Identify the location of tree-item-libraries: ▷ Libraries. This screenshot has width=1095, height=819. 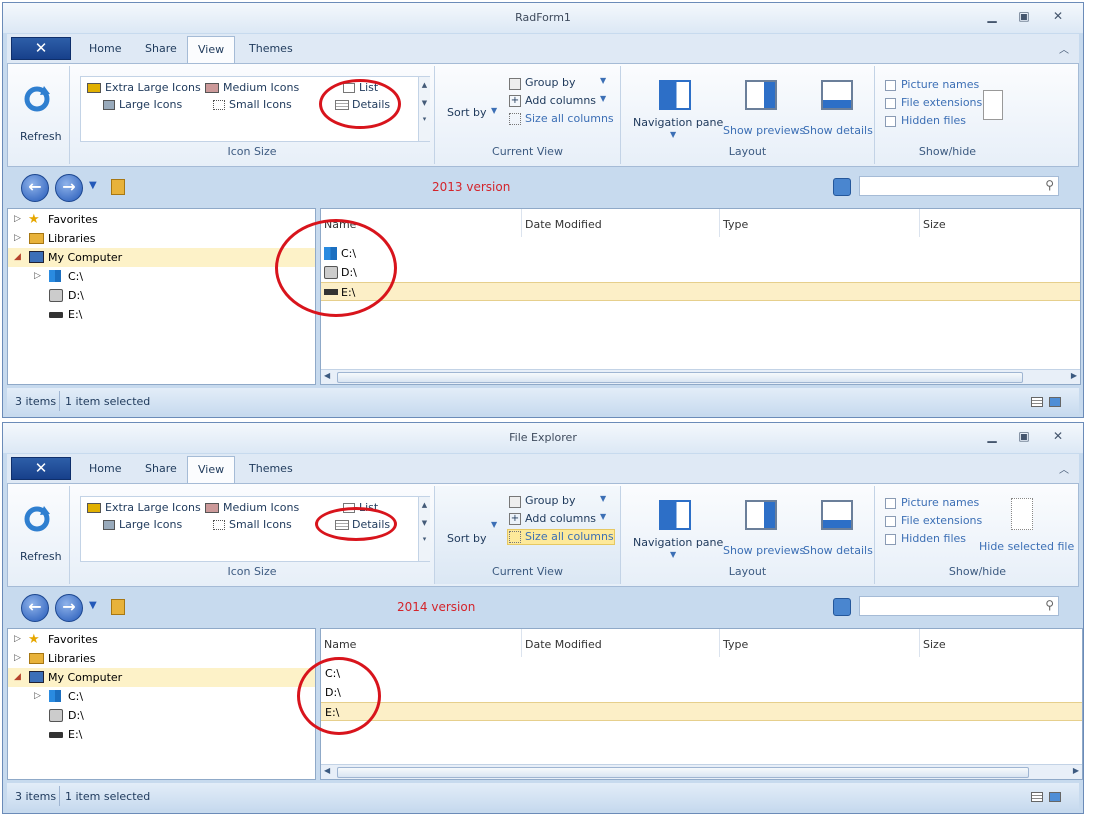
(161, 238).